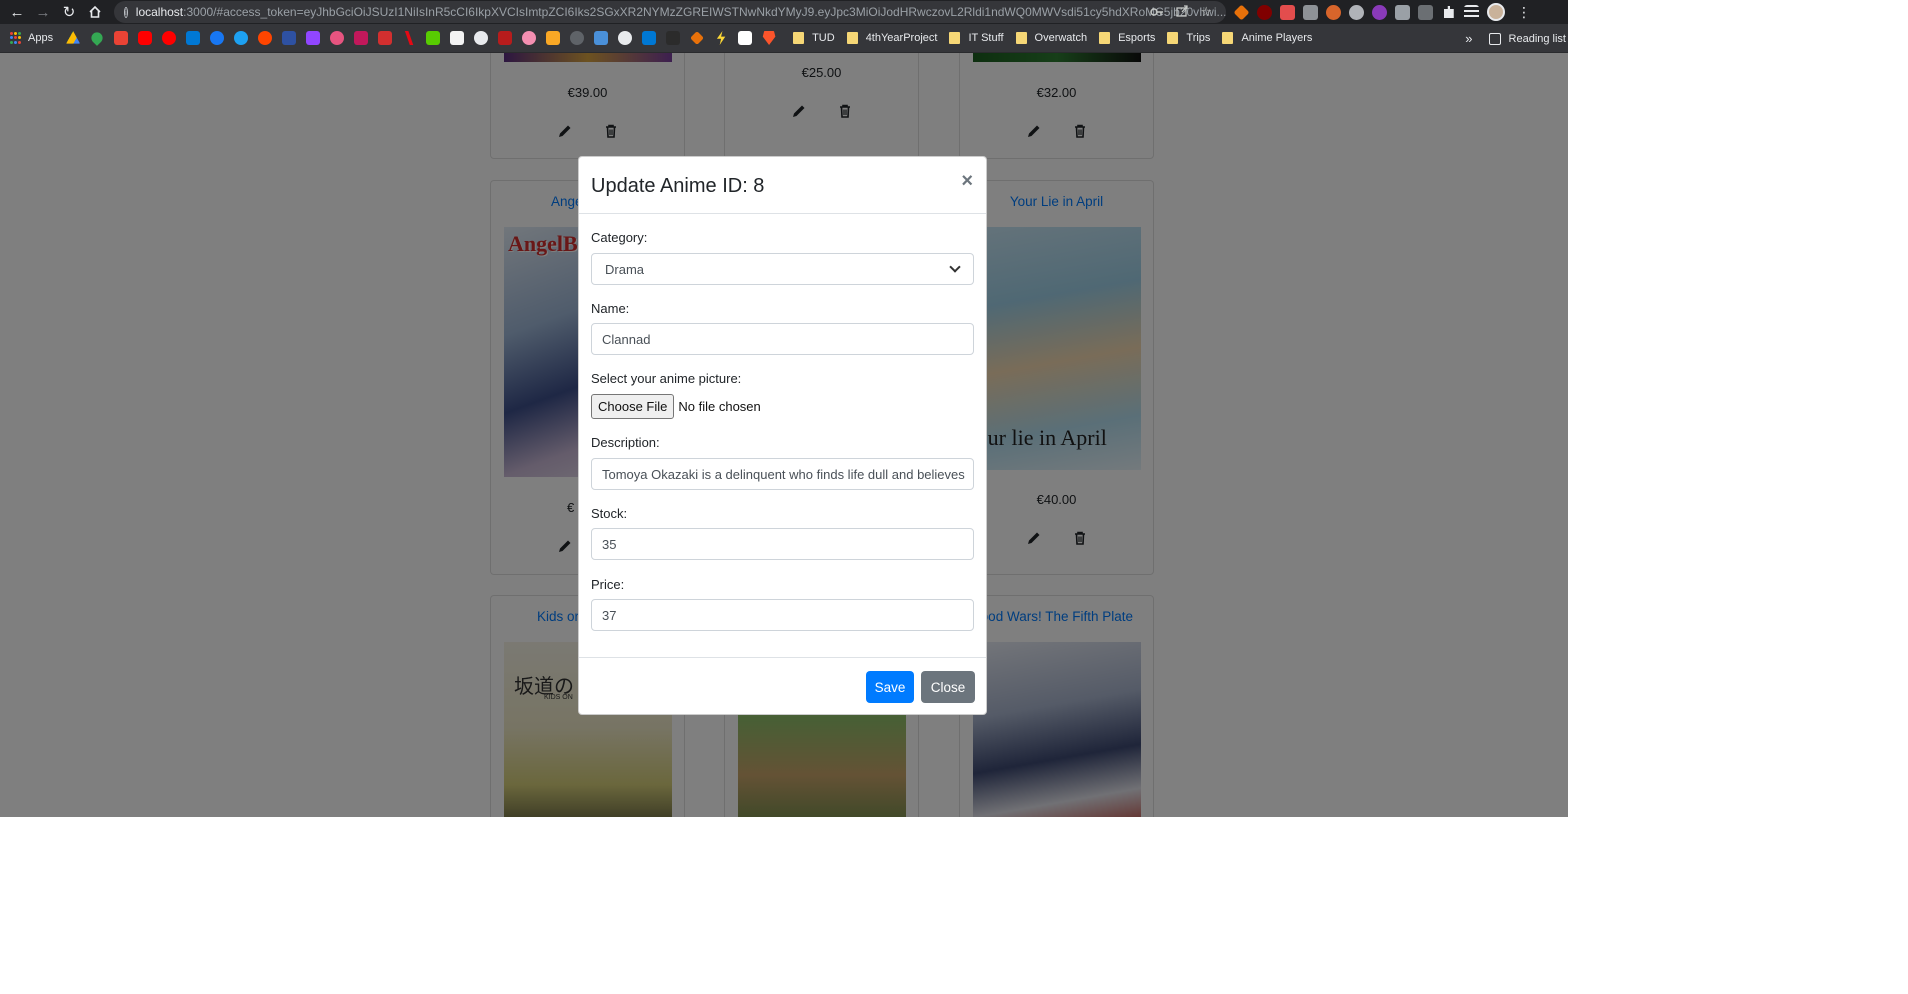 The height and width of the screenshot is (994, 1908). I want to click on bookmark-diamond-icon, so click(697, 38).